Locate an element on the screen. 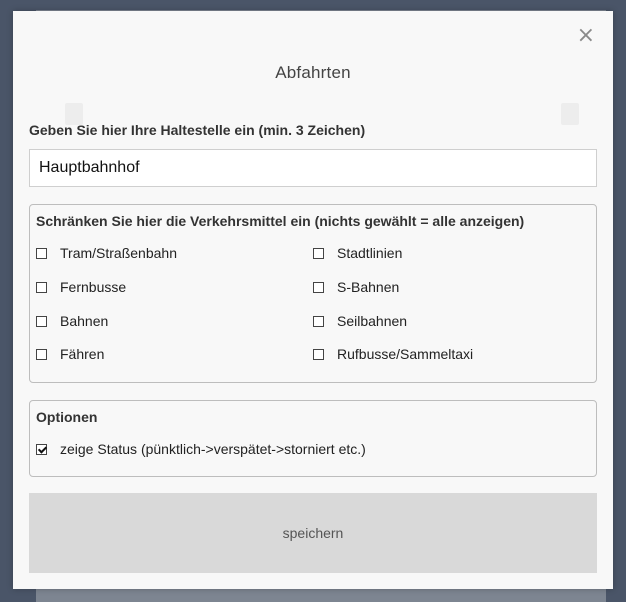  stop-input is located at coordinates (313, 168).